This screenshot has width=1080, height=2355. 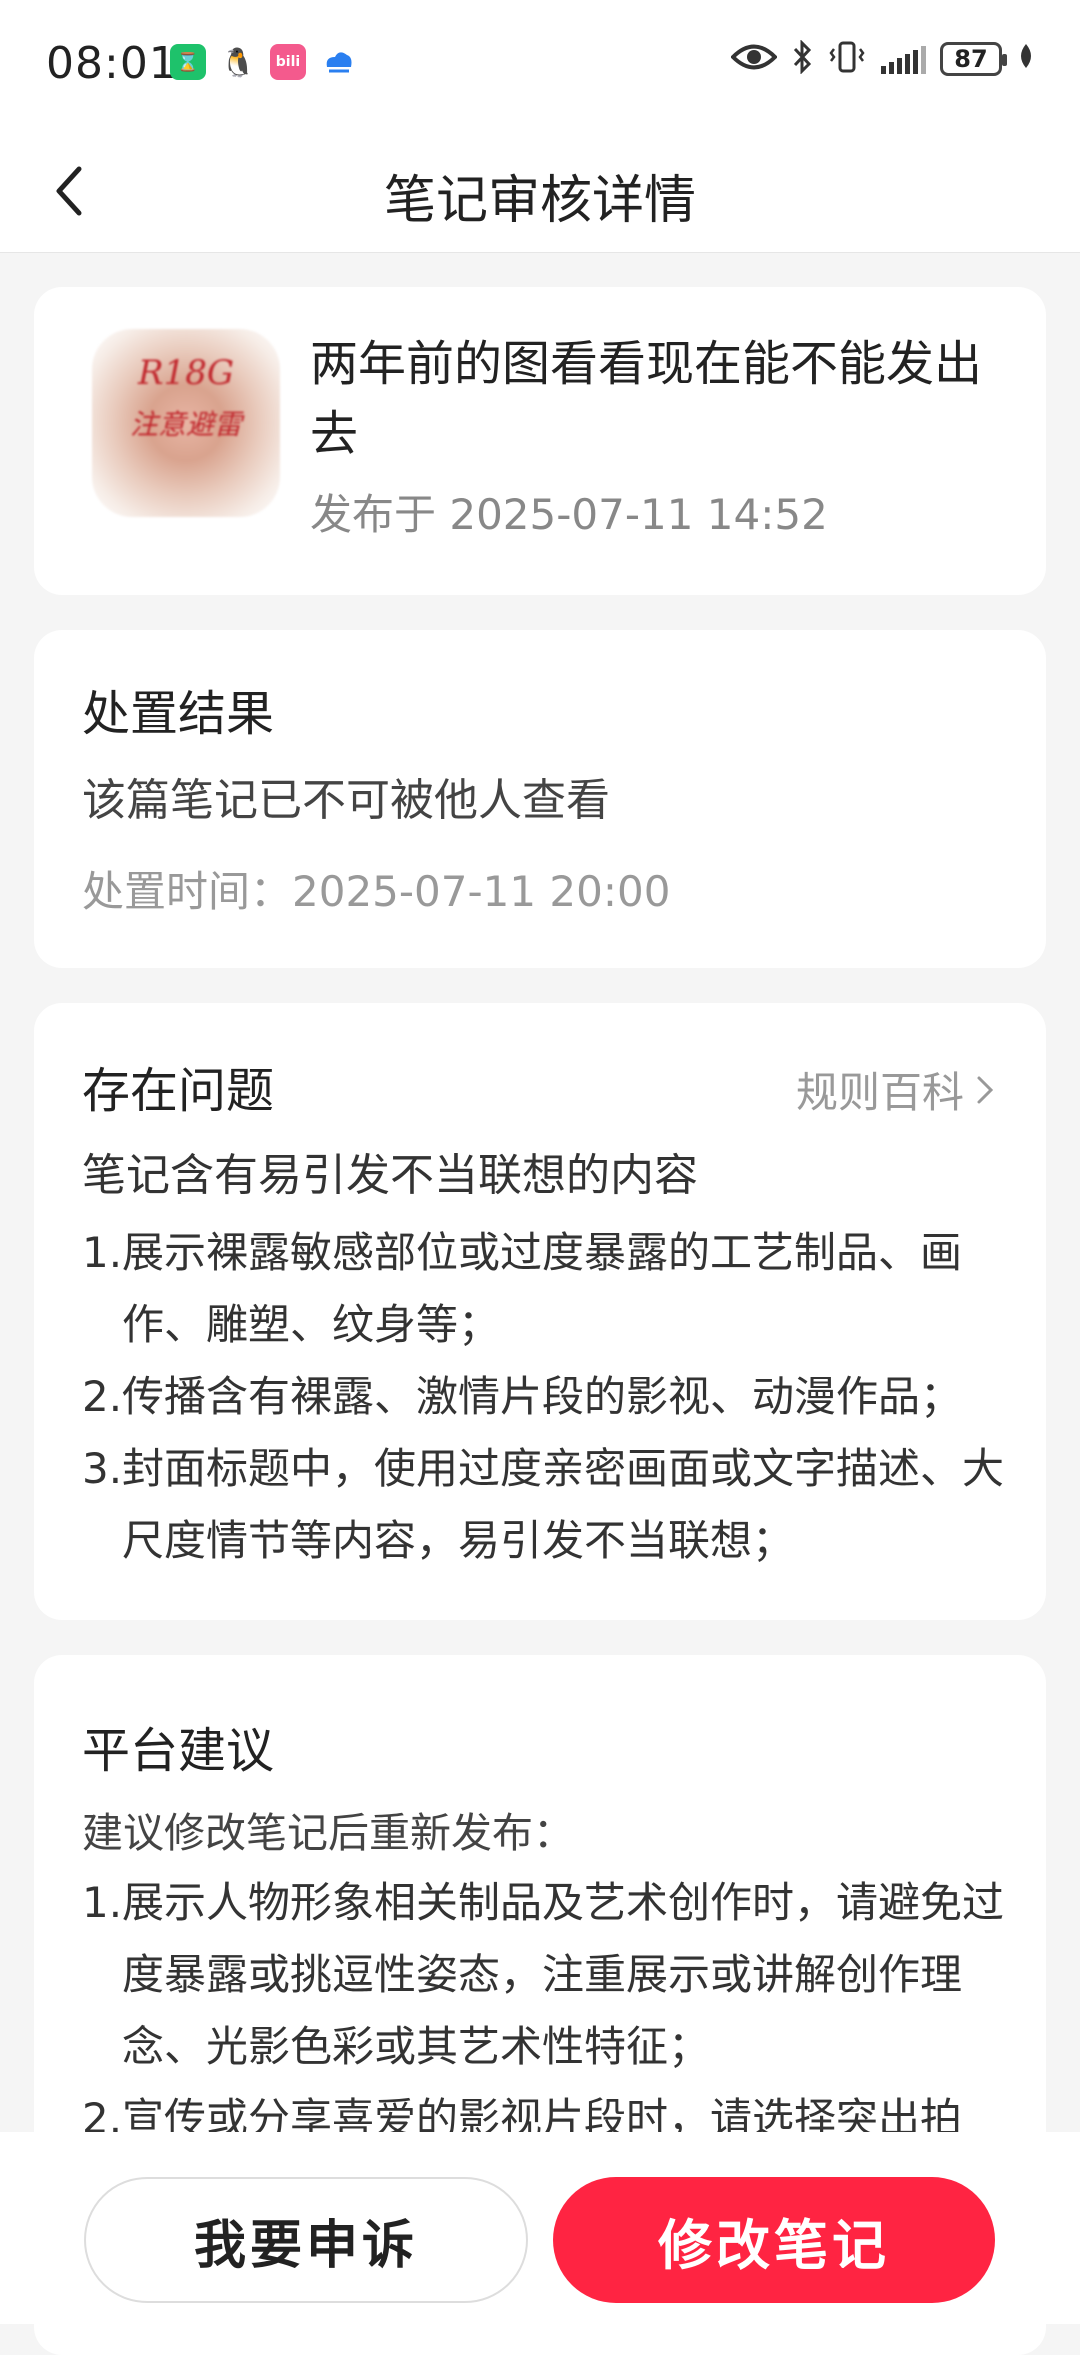 I want to click on bottom-action-bar: 我要申诉 修改笔记, so click(x=540, y=2228).